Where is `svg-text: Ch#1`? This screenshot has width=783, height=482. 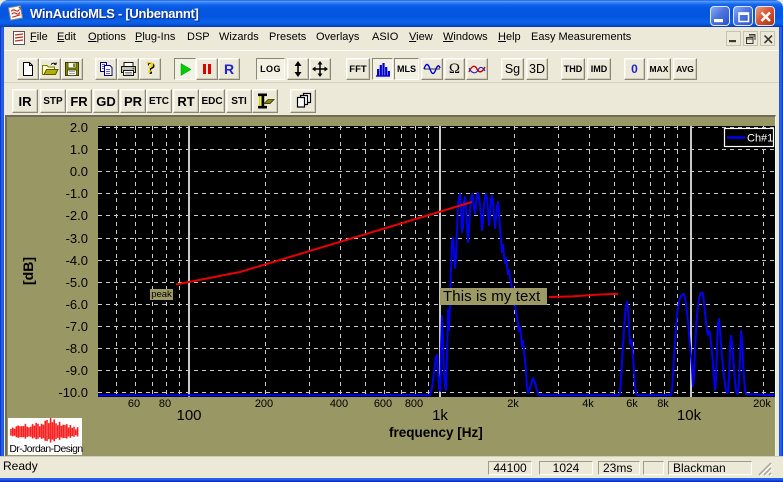 svg-text: Ch#1 is located at coordinates (760, 139).